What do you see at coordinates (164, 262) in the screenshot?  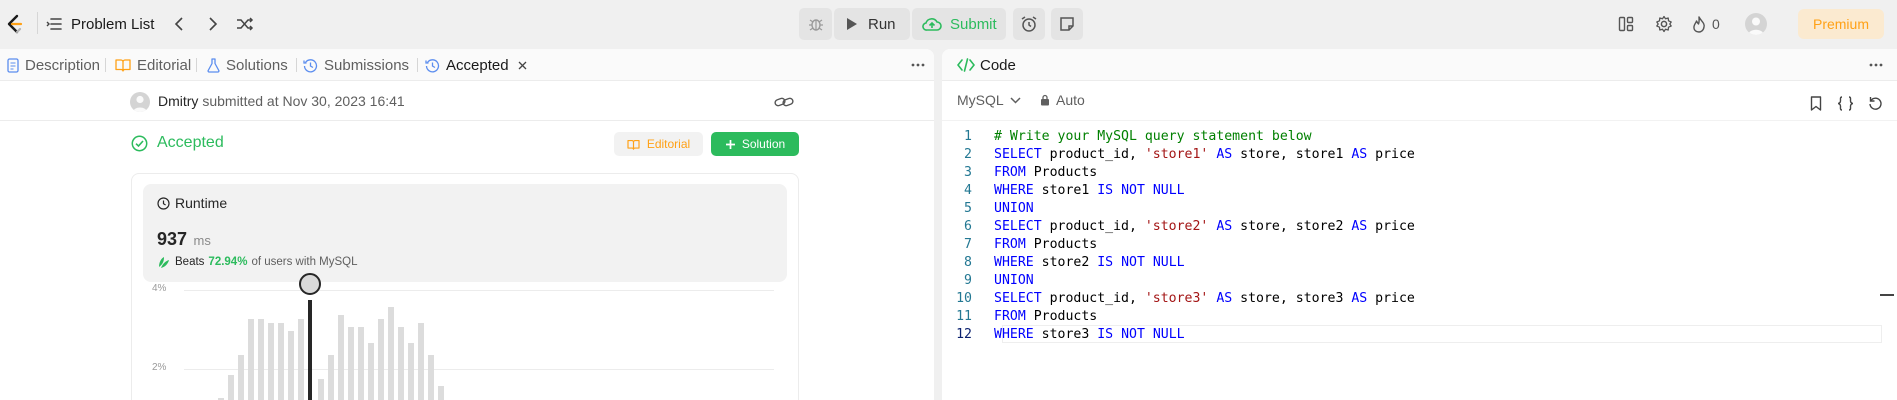 I see `leaf-icon` at bounding box center [164, 262].